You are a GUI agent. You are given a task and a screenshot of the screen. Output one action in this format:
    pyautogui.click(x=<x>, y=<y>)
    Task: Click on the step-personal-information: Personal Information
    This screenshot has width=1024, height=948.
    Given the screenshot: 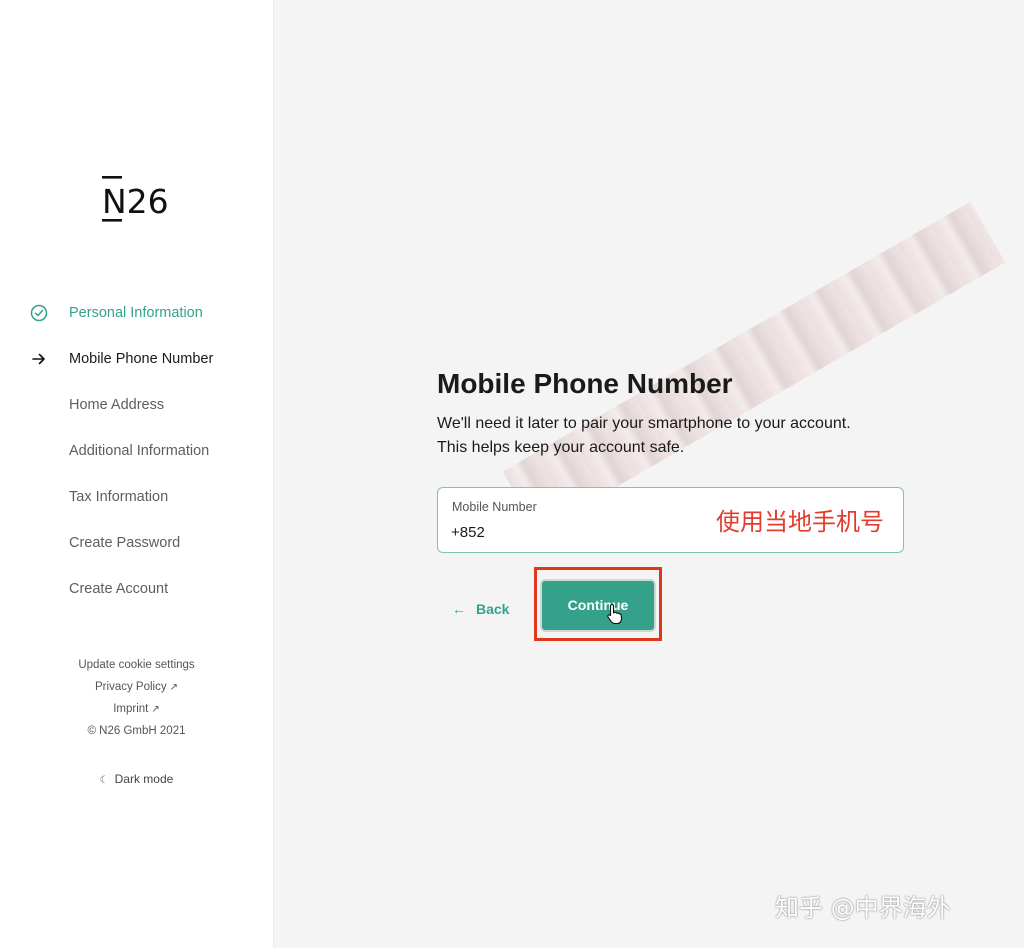 What is the action you would take?
    pyautogui.click(x=136, y=313)
    